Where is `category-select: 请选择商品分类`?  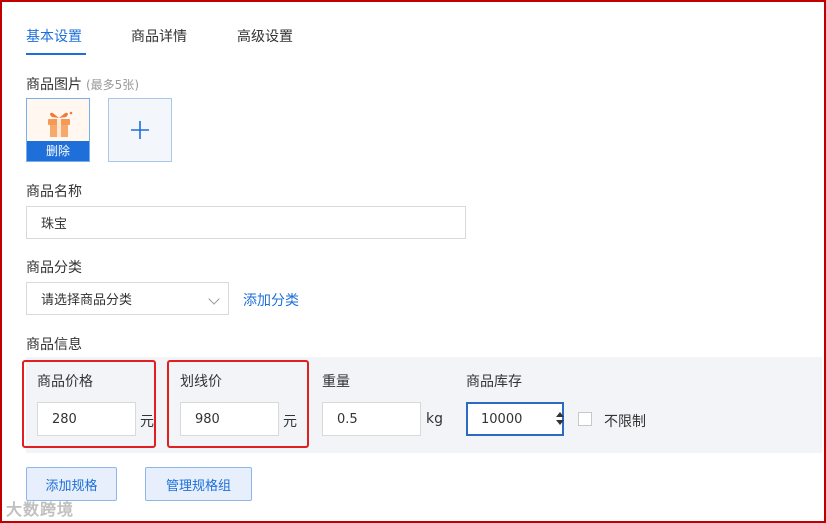 category-select: 请选择商品分类 is located at coordinates (127, 298).